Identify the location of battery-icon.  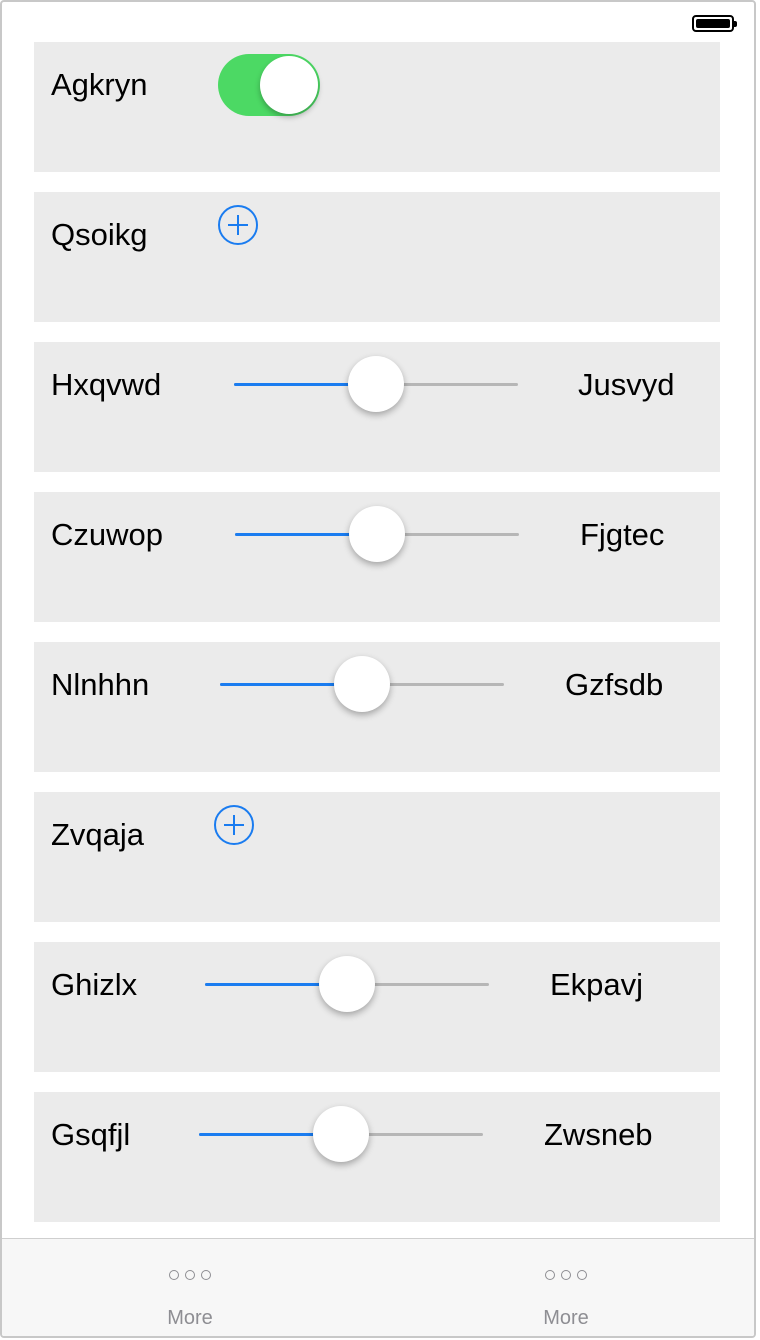
(714, 23).